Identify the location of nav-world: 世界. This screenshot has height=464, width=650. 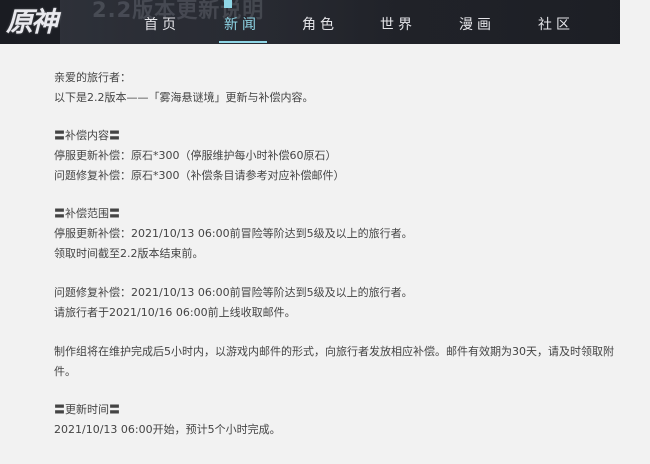
(398, 22).